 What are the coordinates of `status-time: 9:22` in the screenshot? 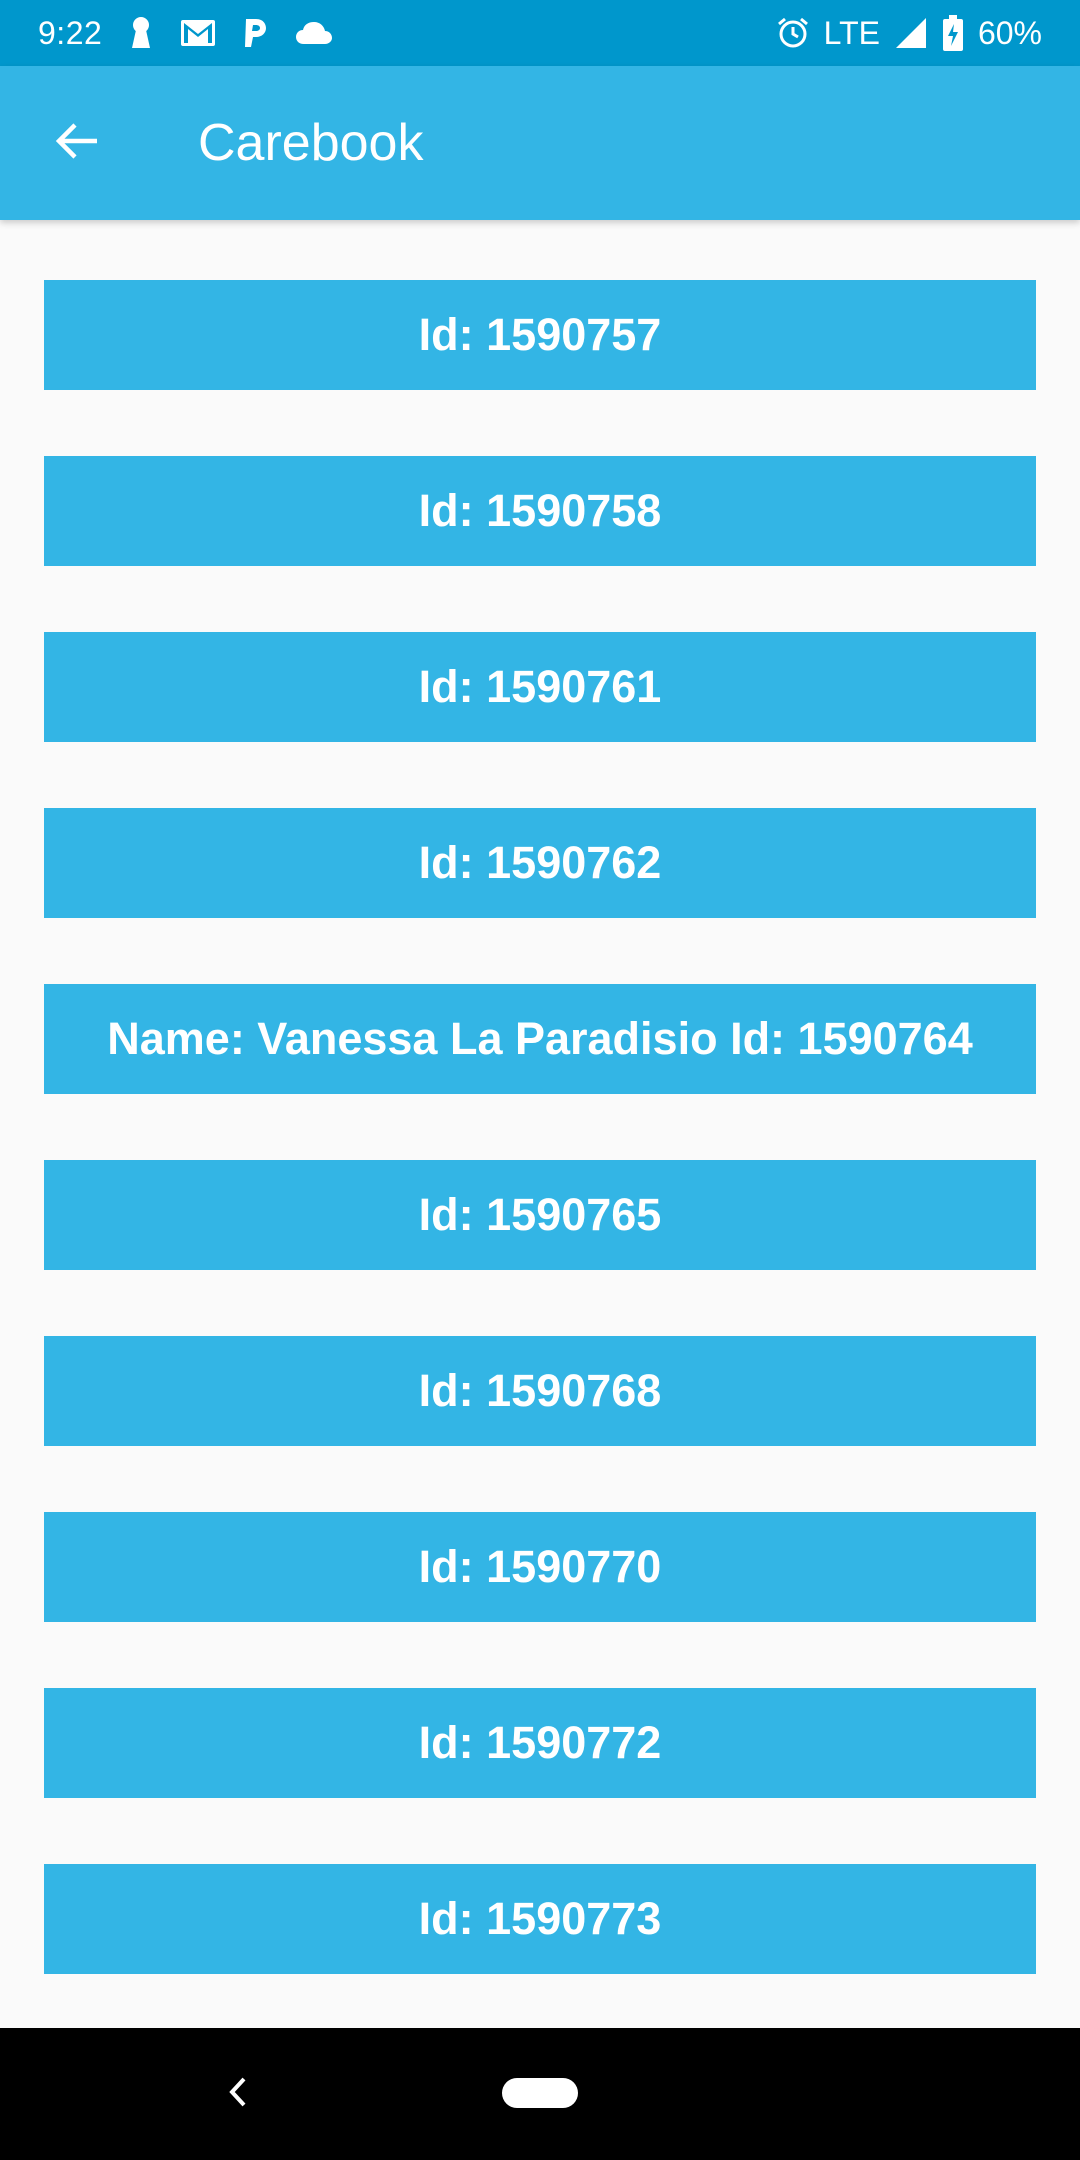 It's located at (70, 32).